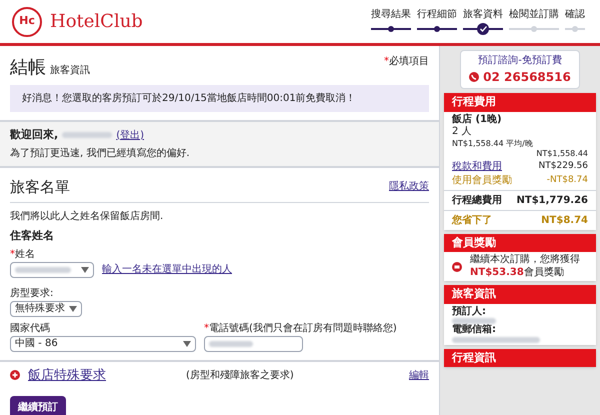 The height and width of the screenshot is (415, 600). I want to click on section-title: 旅客名單, so click(40, 187).